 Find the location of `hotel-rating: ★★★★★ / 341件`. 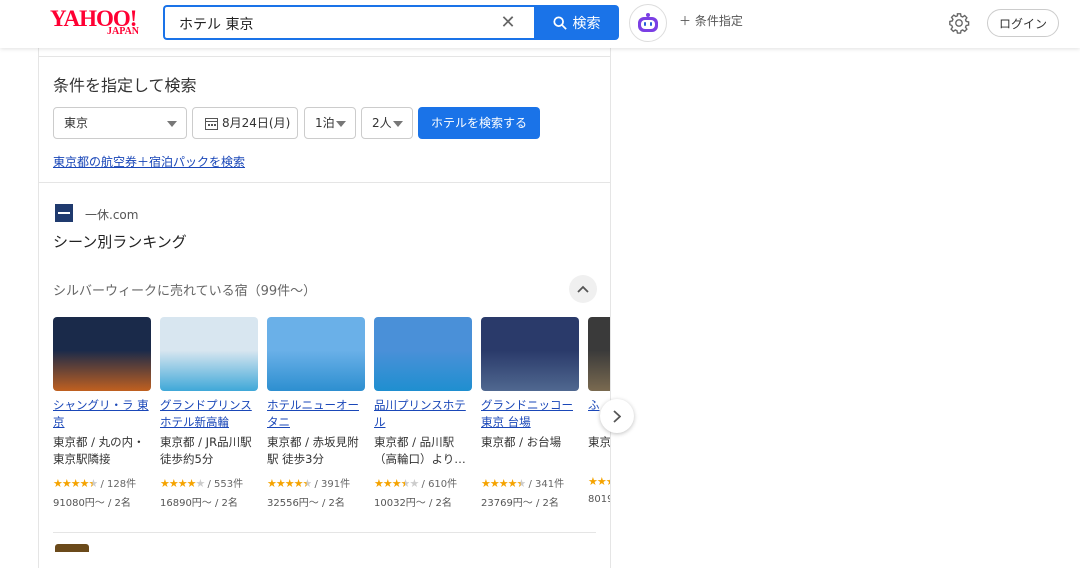

hotel-rating: ★★★★★ / 341件 is located at coordinates (522, 482).